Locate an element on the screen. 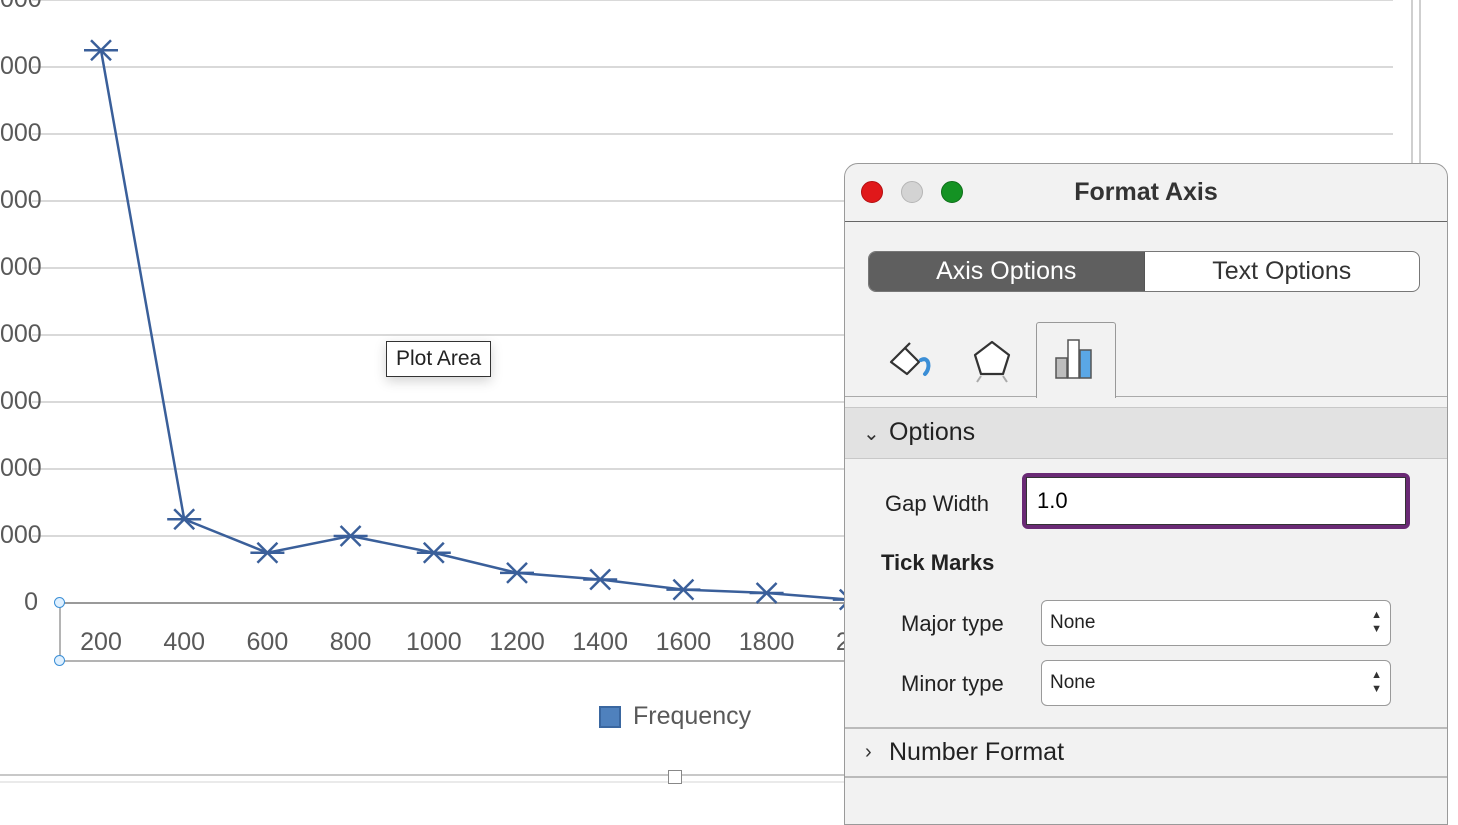 The width and height of the screenshot is (1458, 825). x-tick-label: 1600 is located at coordinates (683, 642).